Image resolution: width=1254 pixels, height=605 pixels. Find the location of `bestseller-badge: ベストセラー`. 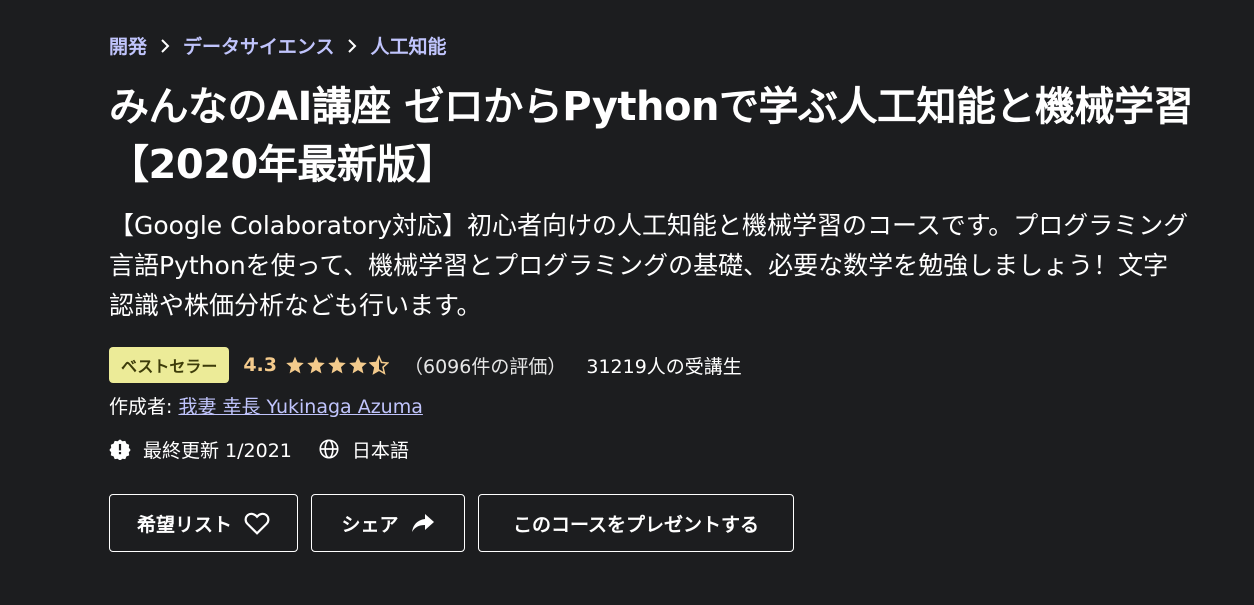

bestseller-badge: ベストセラー is located at coordinates (169, 365).